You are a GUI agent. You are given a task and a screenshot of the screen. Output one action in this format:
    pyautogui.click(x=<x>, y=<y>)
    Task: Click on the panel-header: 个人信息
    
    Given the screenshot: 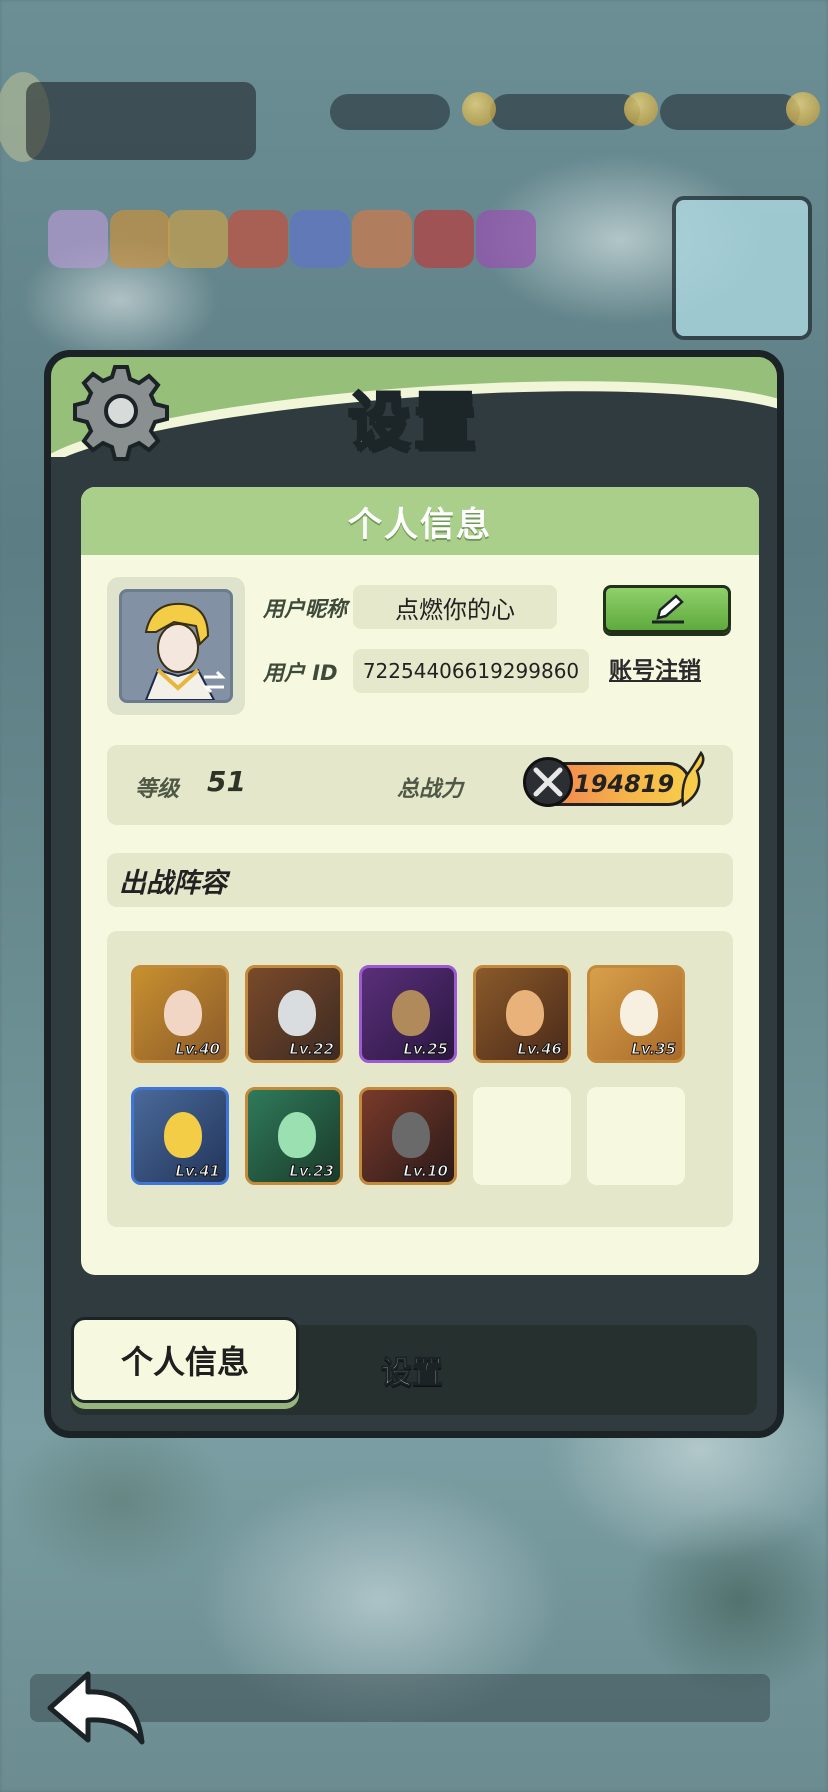 What is the action you would take?
    pyautogui.click(x=420, y=521)
    